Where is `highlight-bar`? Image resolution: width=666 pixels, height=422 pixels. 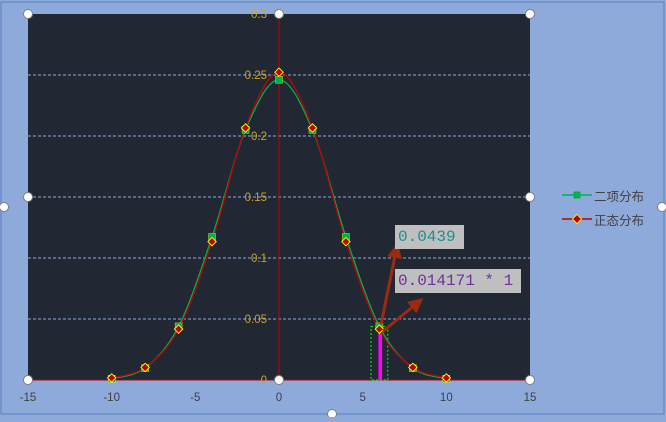
highlight-bar is located at coordinates (380, 355).